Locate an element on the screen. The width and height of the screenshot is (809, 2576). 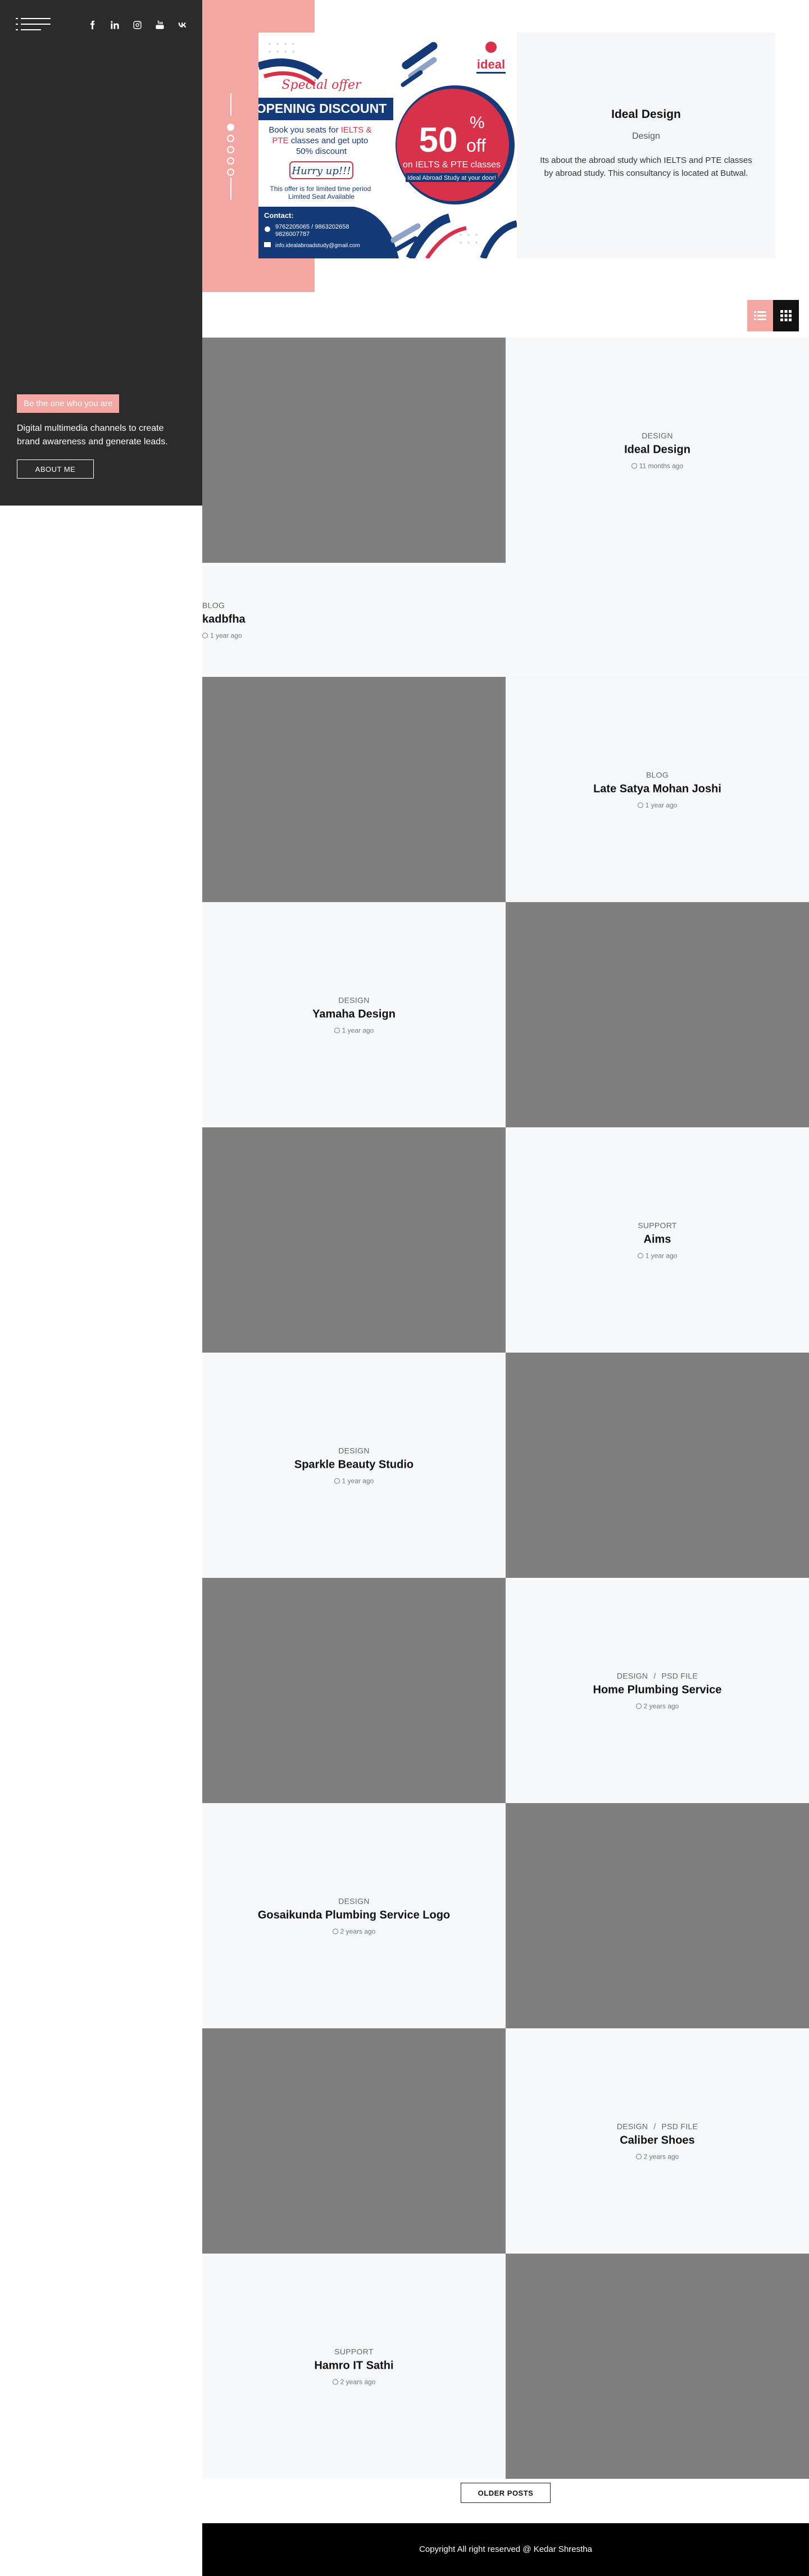
slider-pagination is located at coordinates (231, 146).